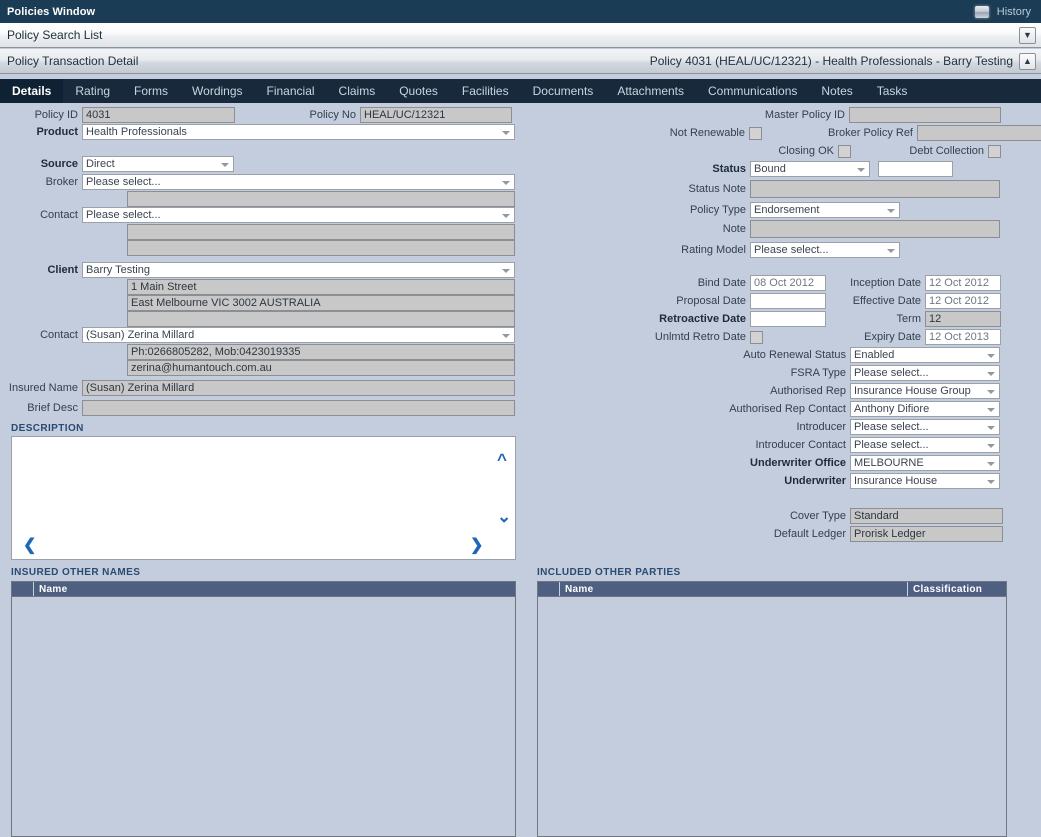 The height and width of the screenshot is (837, 1041). Describe the element at coordinates (957, 589) in the screenshot. I see `column-header-classification: Classification` at that location.